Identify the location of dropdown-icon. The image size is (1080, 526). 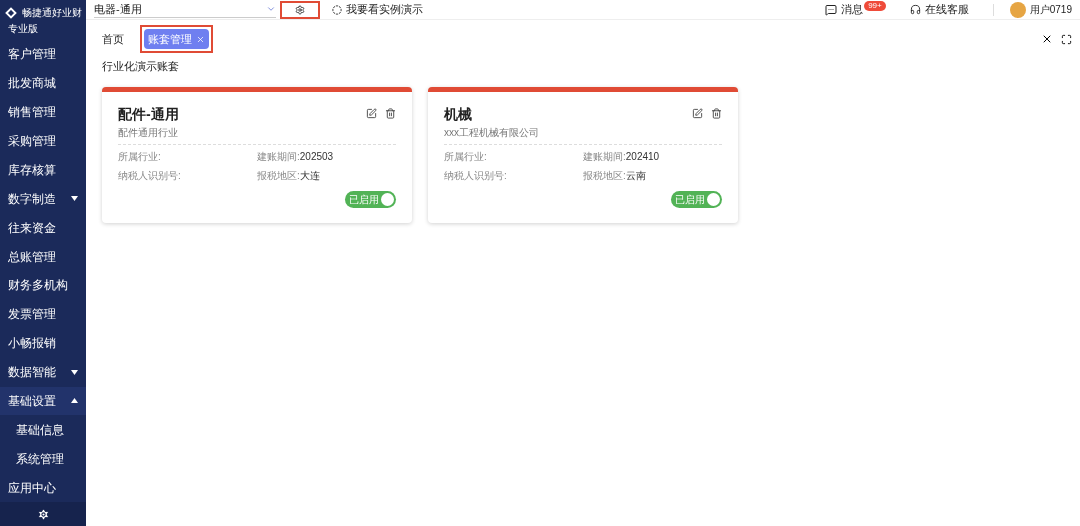
(271, 9).